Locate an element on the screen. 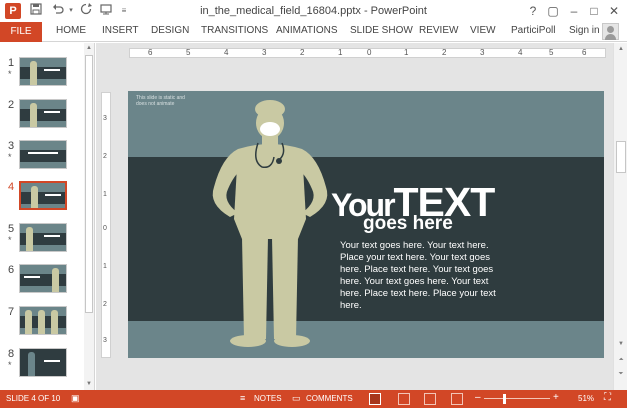 Image resolution: width=627 pixels, height=408 pixels. comments-icon: ▭ is located at coordinates (296, 398).